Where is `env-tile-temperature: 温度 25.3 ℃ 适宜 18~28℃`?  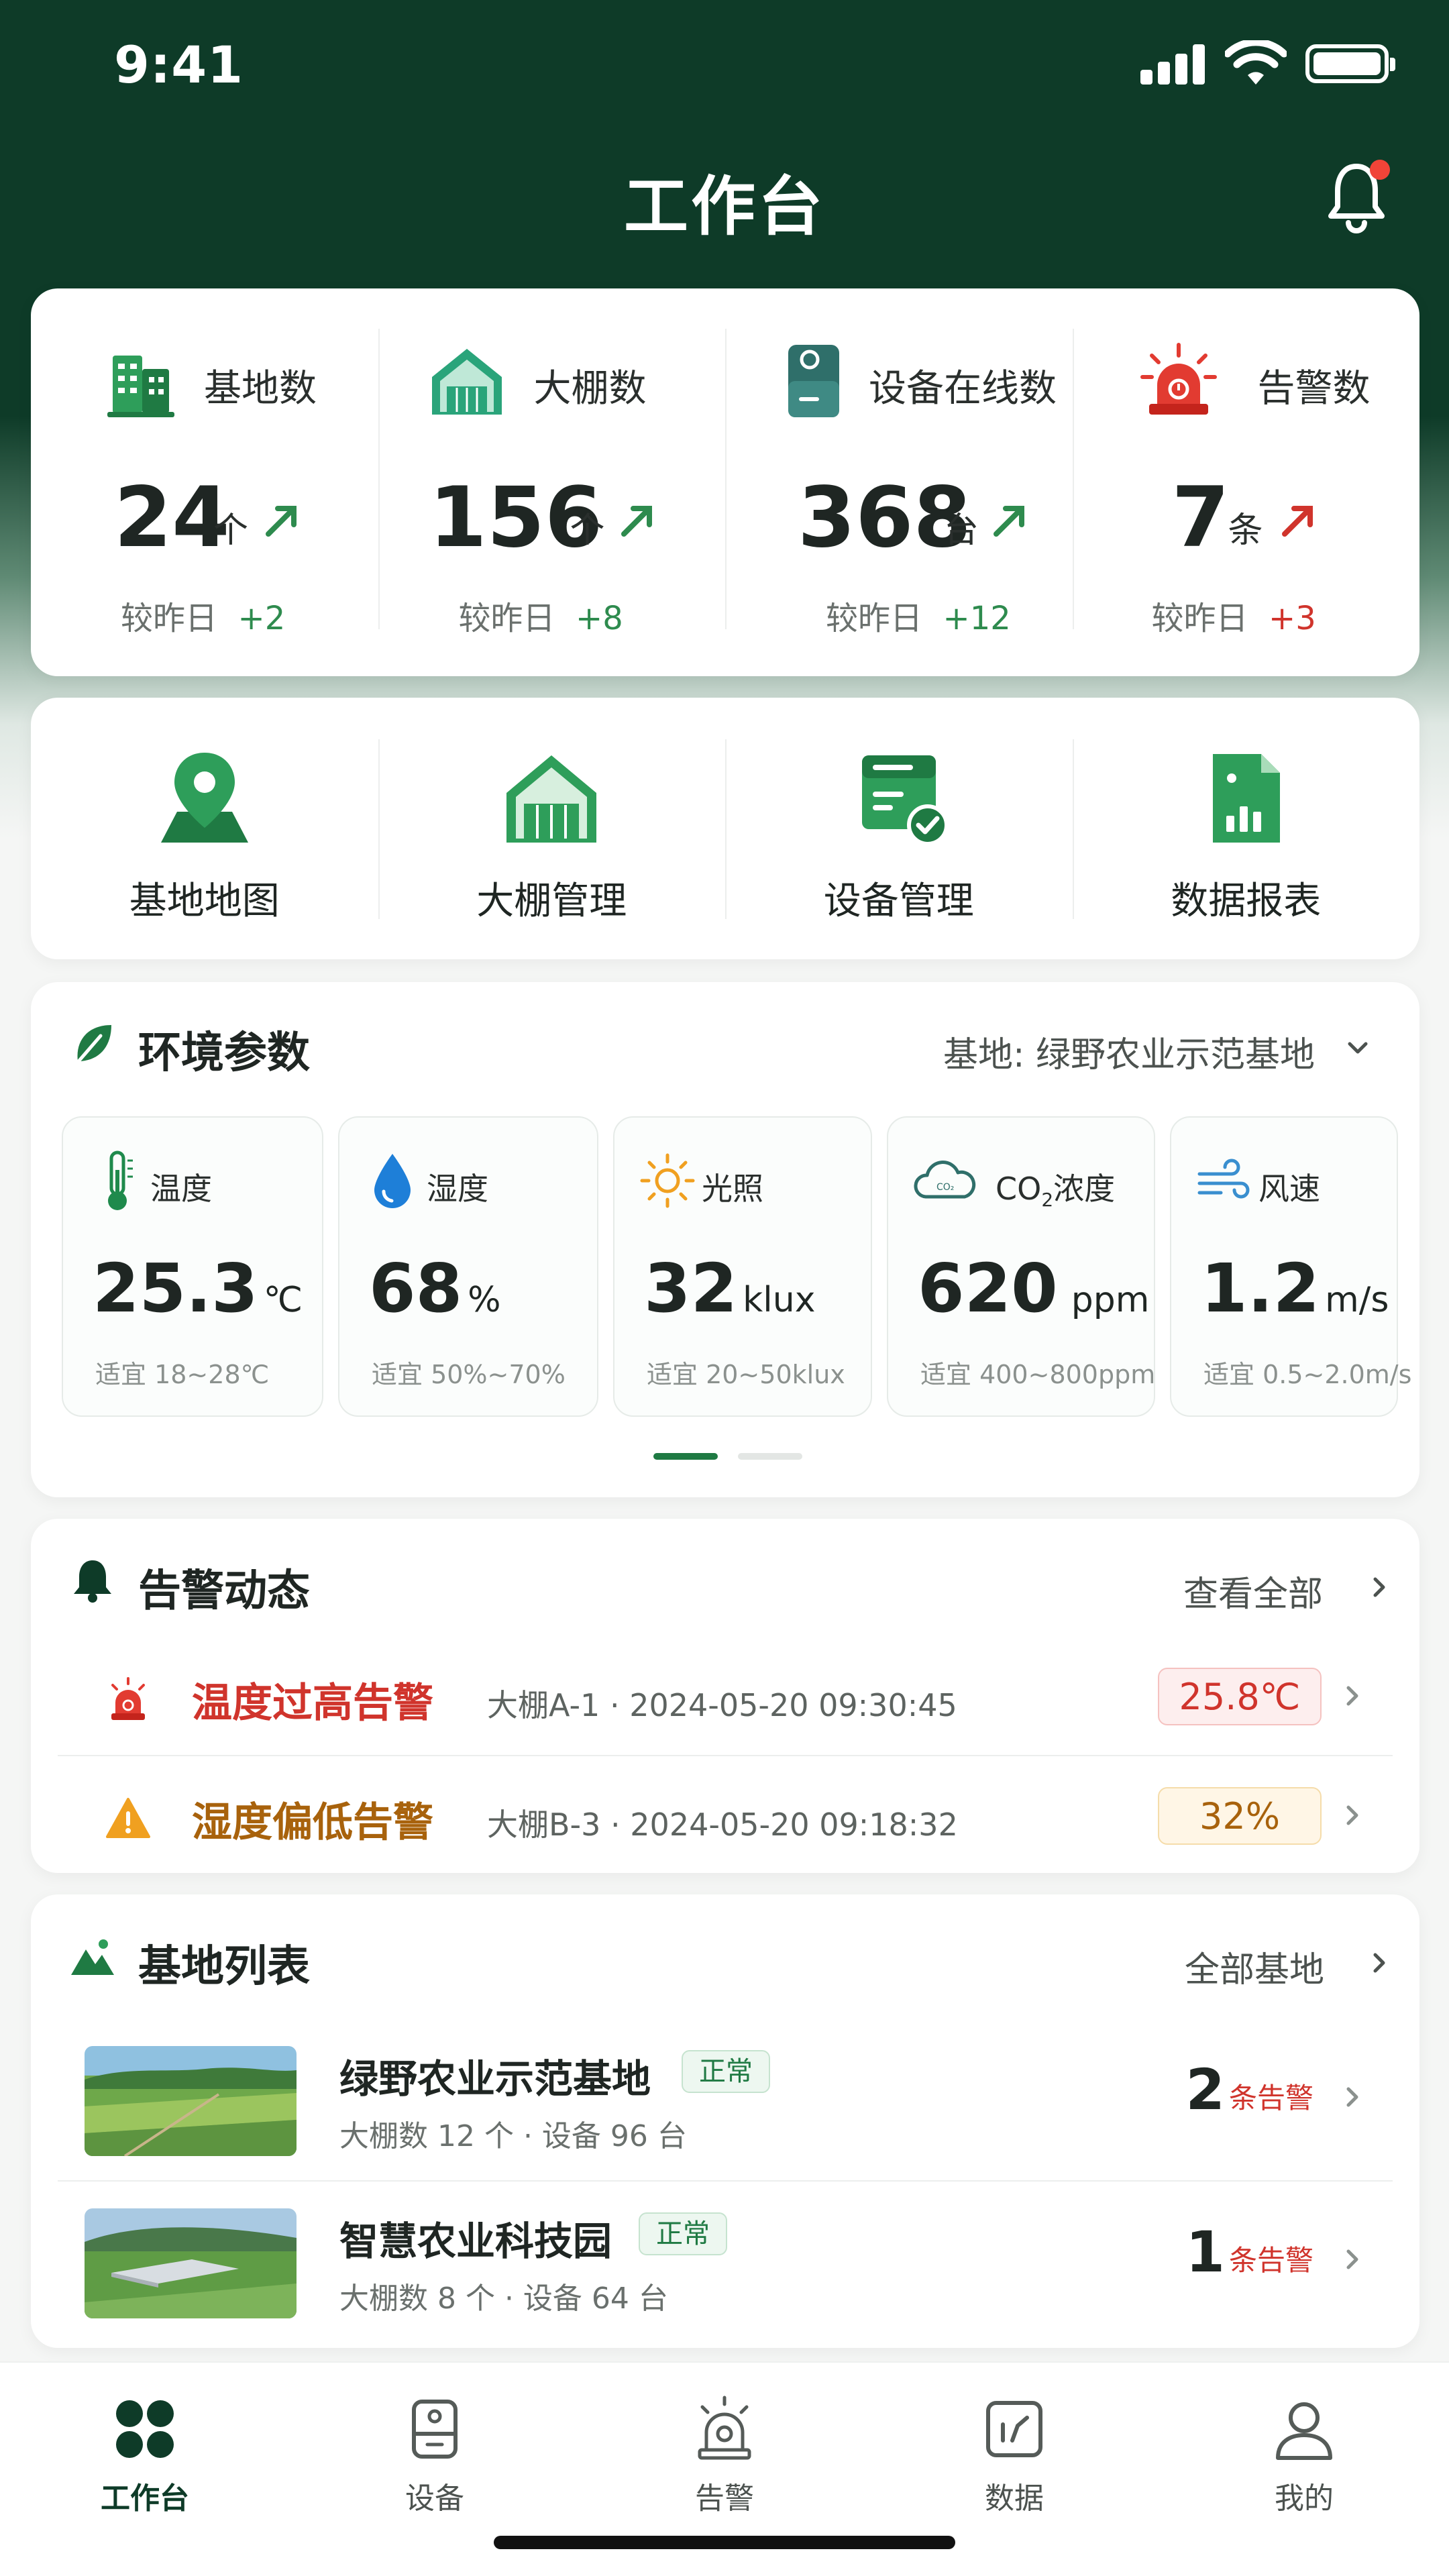
env-tile-temperature: 温度 25.3 ℃ 适宜 18~28℃ is located at coordinates (192, 1266).